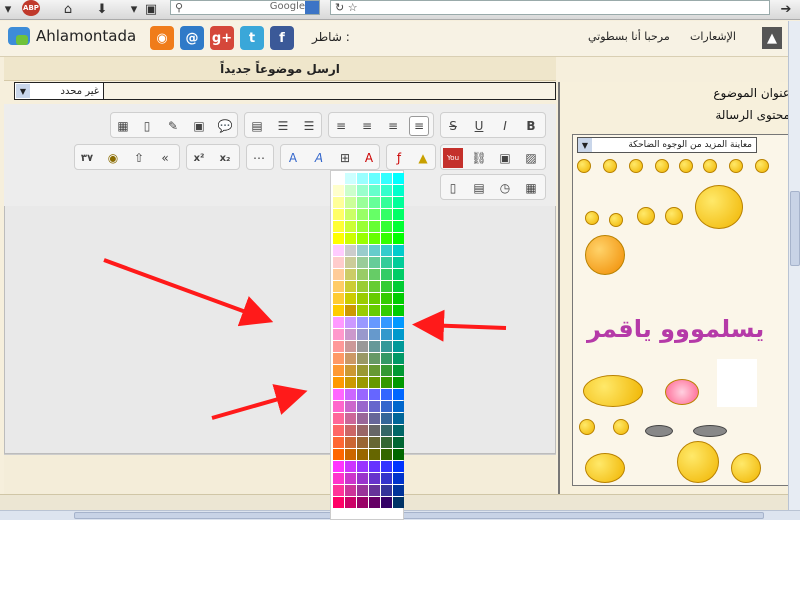 This screenshot has height=600, width=800. What do you see at coordinates (479, 188) in the screenshot?
I see `paste-icon: ▤` at bounding box center [479, 188].